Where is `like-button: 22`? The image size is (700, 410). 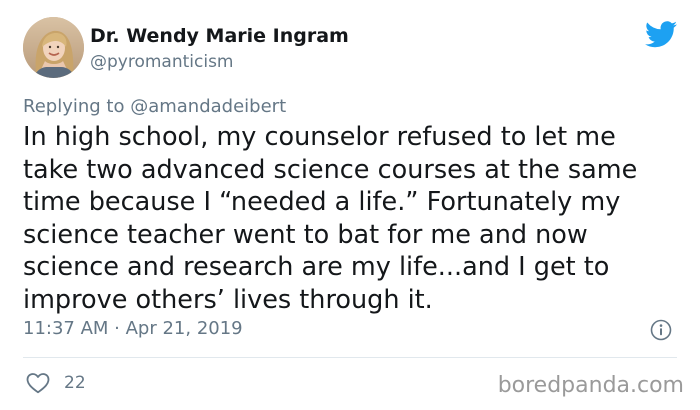 like-button: 22 is located at coordinates (56, 383).